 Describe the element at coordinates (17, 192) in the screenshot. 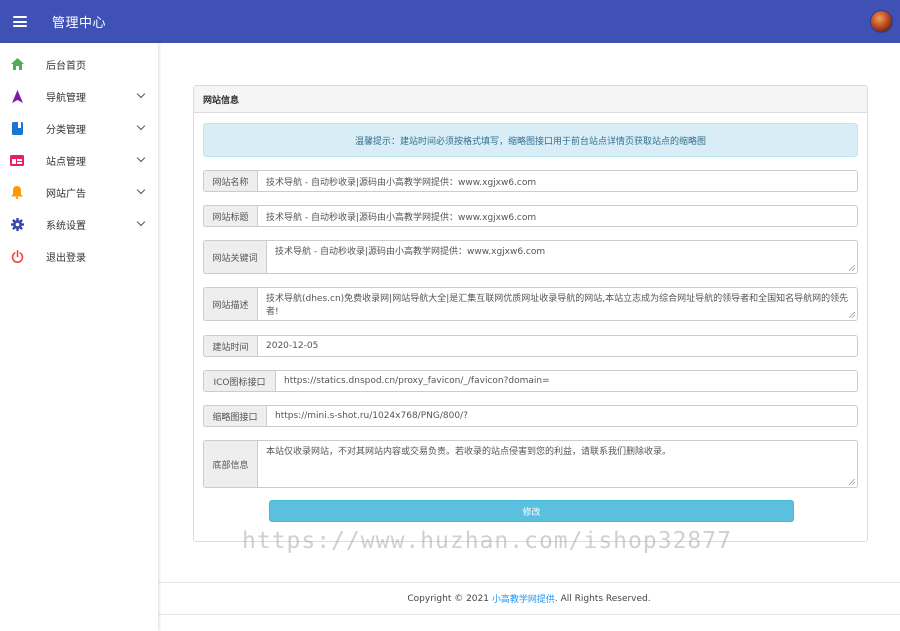

I see `bell-icon` at that location.